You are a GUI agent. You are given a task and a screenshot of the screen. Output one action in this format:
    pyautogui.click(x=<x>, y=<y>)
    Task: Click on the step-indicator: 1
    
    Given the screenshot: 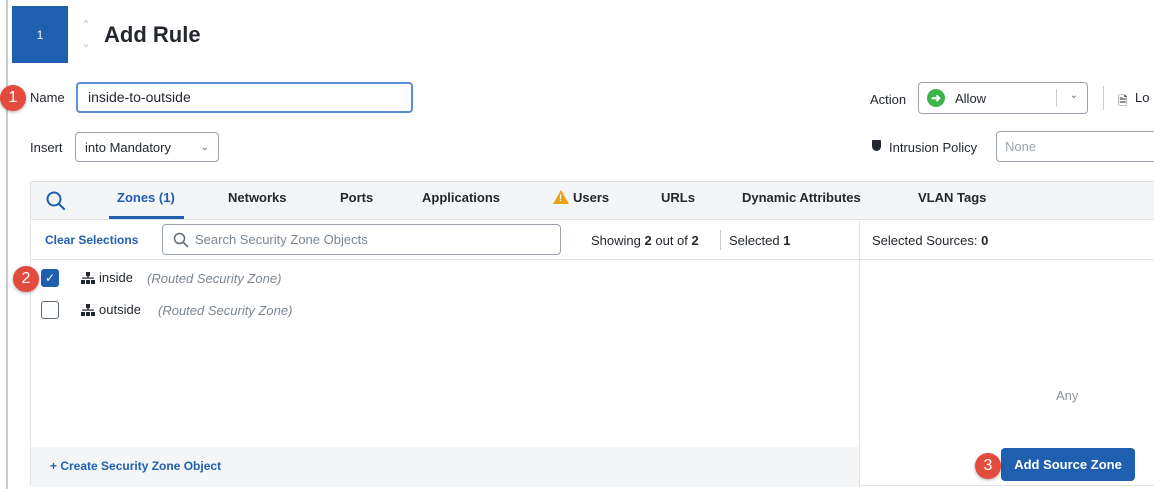 What is the action you would take?
    pyautogui.click(x=40, y=34)
    